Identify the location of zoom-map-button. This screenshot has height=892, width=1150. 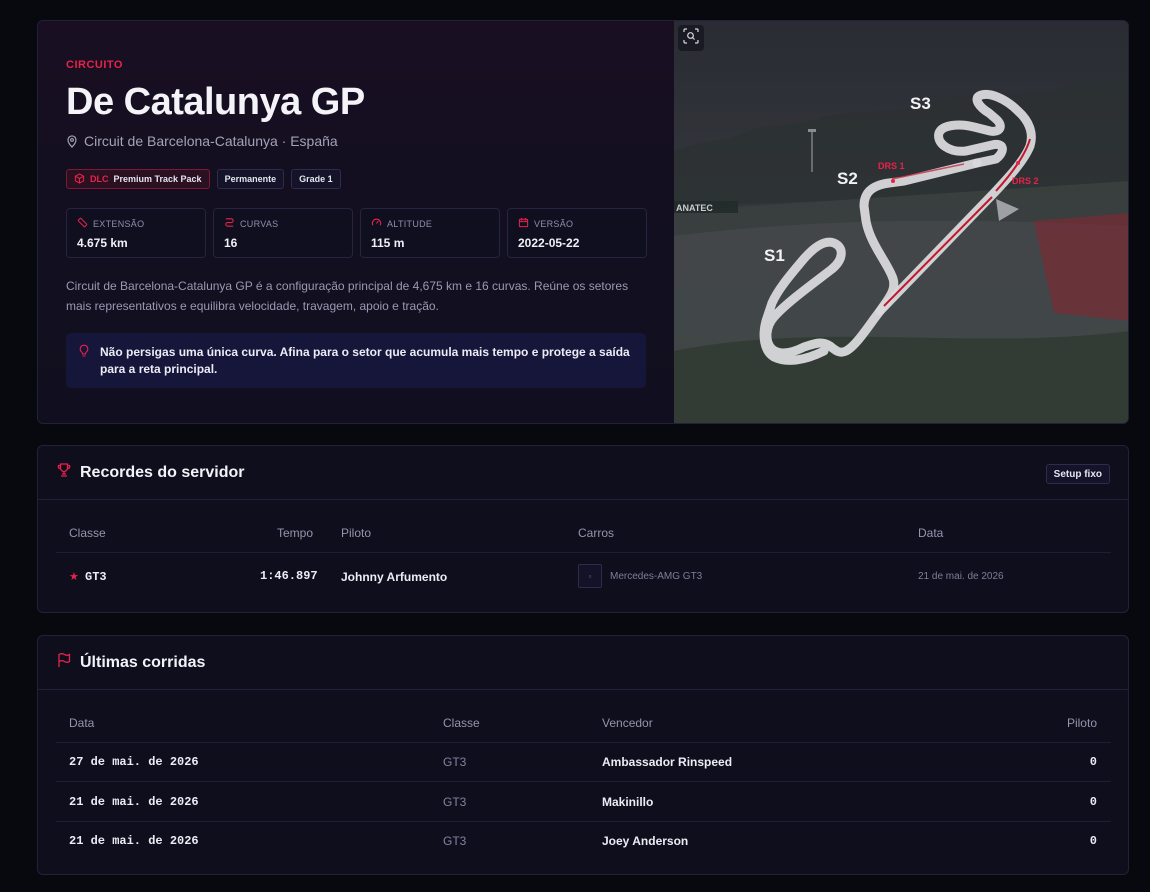
(691, 38).